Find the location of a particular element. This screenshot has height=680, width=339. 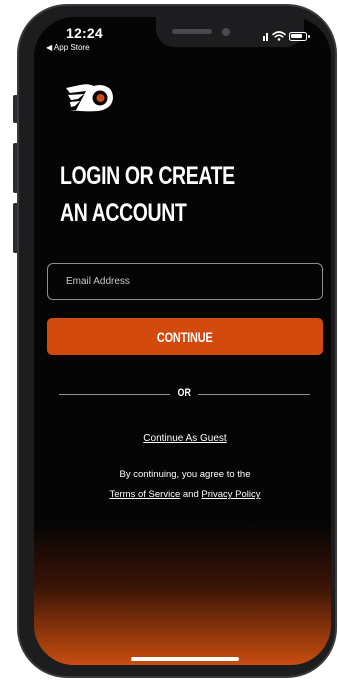

privacy-policy-link: Privacy Policy is located at coordinates (230, 494).